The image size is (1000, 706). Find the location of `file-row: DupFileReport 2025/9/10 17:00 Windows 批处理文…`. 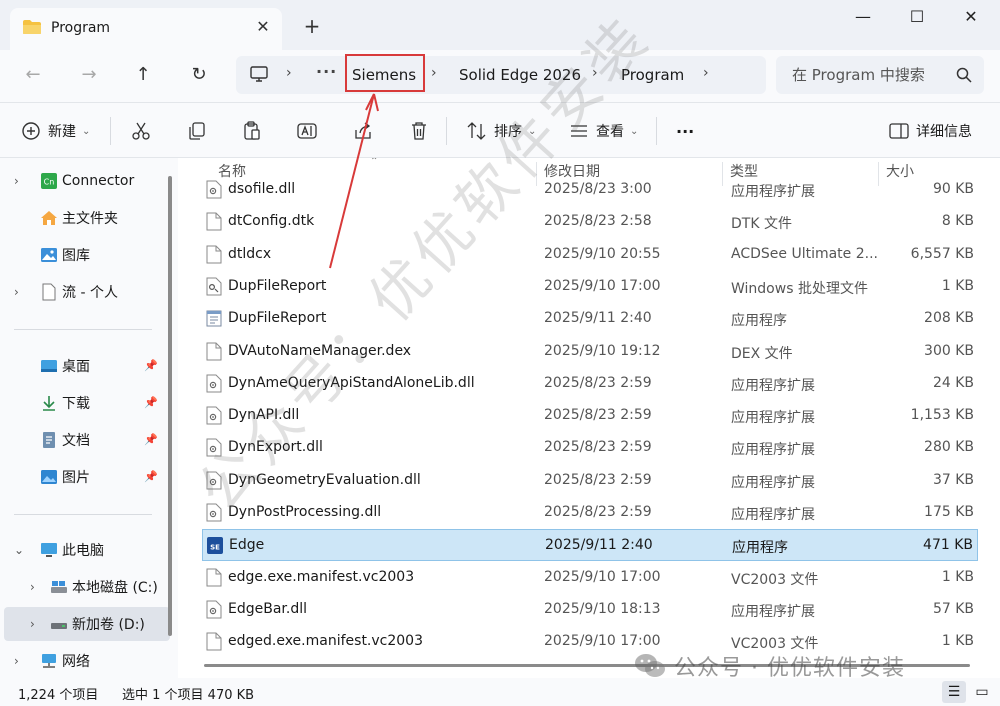

file-row: DupFileReport 2025/9/10 17:00 Windows 批处理文… is located at coordinates (590, 287).